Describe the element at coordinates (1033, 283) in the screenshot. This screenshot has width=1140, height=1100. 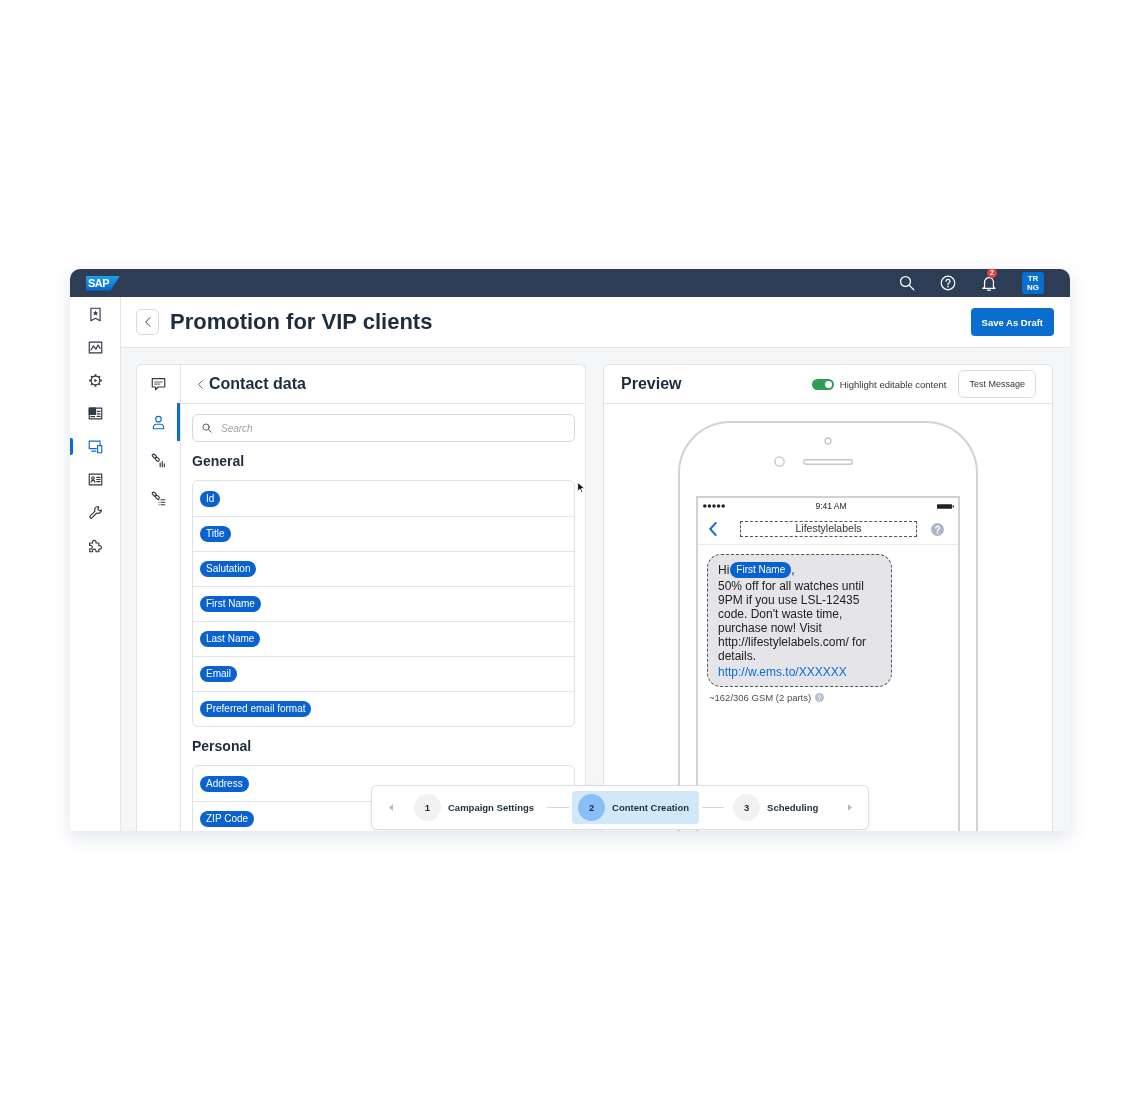
I see `user-avatar: TR NG` at that location.